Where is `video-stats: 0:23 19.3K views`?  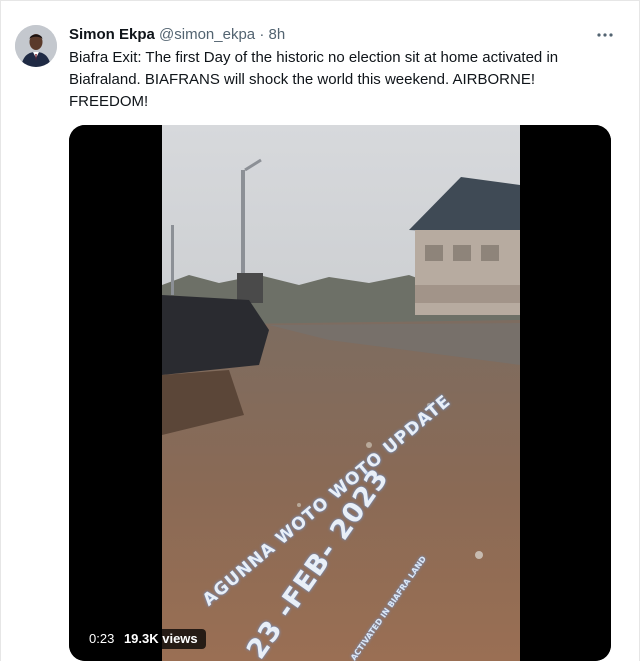
video-stats: 0:23 19.3K views is located at coordinates (143, 639).